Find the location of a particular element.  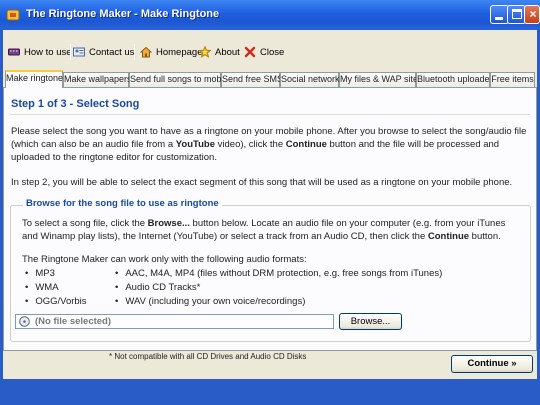

browse-text: button. is located at coordinates (485, 236).